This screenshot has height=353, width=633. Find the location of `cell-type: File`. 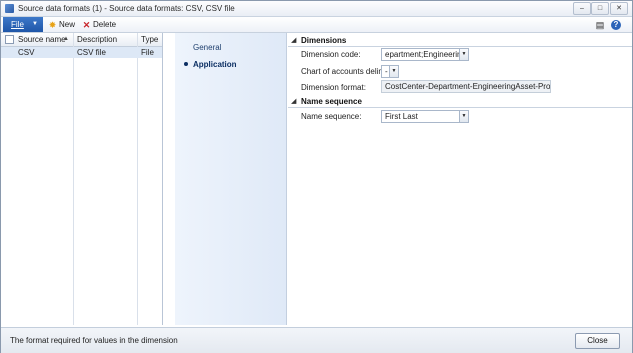

cell-type: File is located at coordinates (147, 52).